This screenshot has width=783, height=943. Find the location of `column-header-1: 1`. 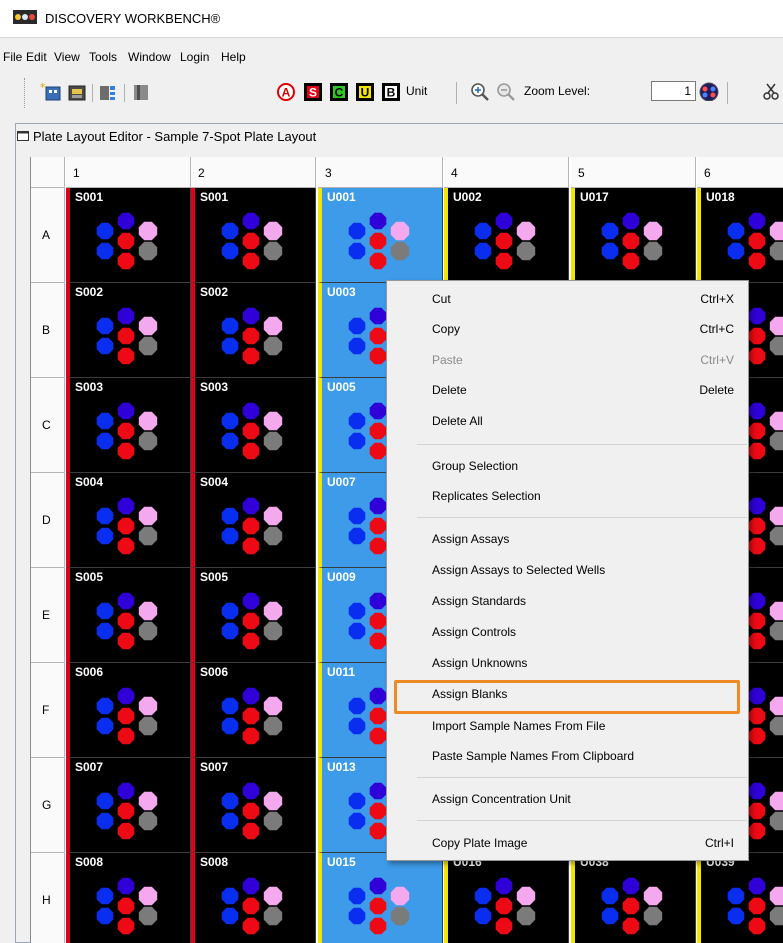

column-header-1: 1 is located at coordinates (128, 172).